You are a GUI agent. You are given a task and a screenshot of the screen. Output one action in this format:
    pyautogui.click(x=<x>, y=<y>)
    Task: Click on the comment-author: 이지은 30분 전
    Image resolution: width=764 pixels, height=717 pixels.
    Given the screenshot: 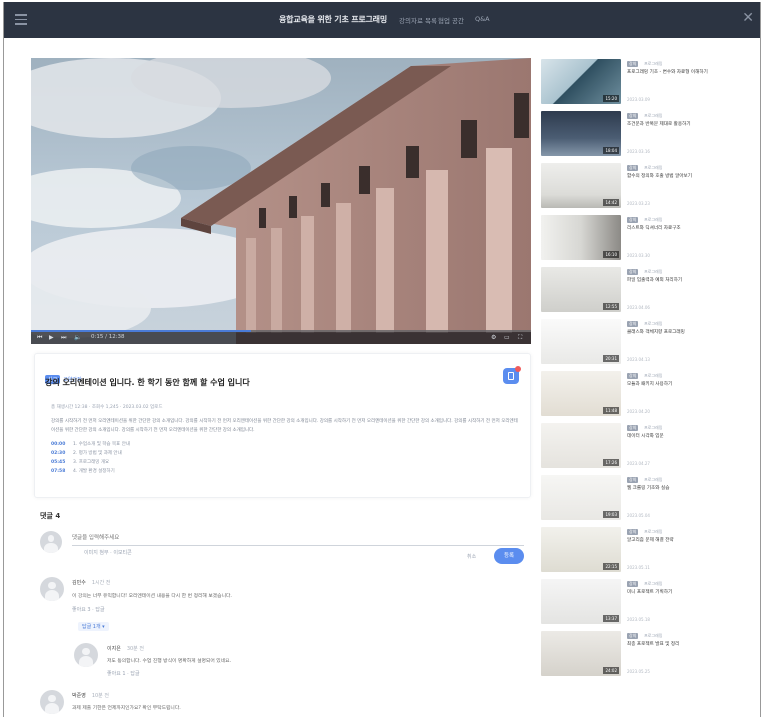 What is the action you would take?
    pyautogui.click(x=125, y=649)
    